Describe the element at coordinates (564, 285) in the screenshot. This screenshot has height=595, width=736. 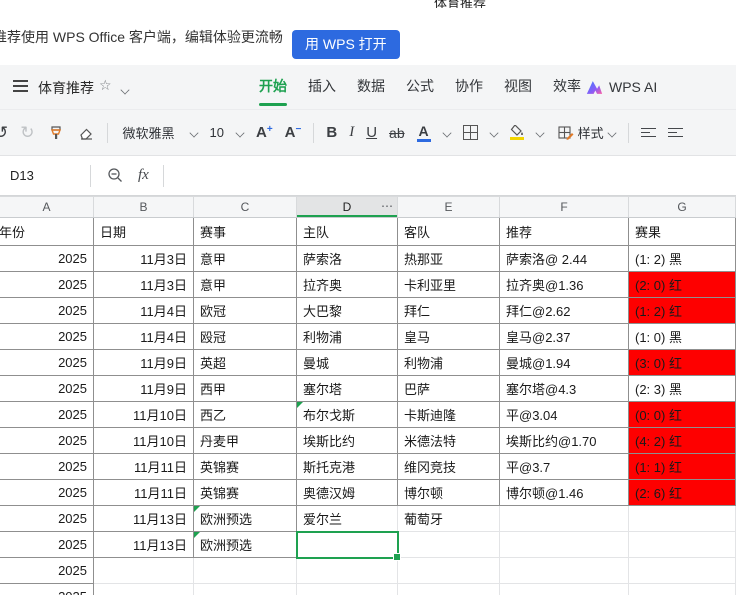
I see `cell-F3: 拉齐奥@1.36` at that location.